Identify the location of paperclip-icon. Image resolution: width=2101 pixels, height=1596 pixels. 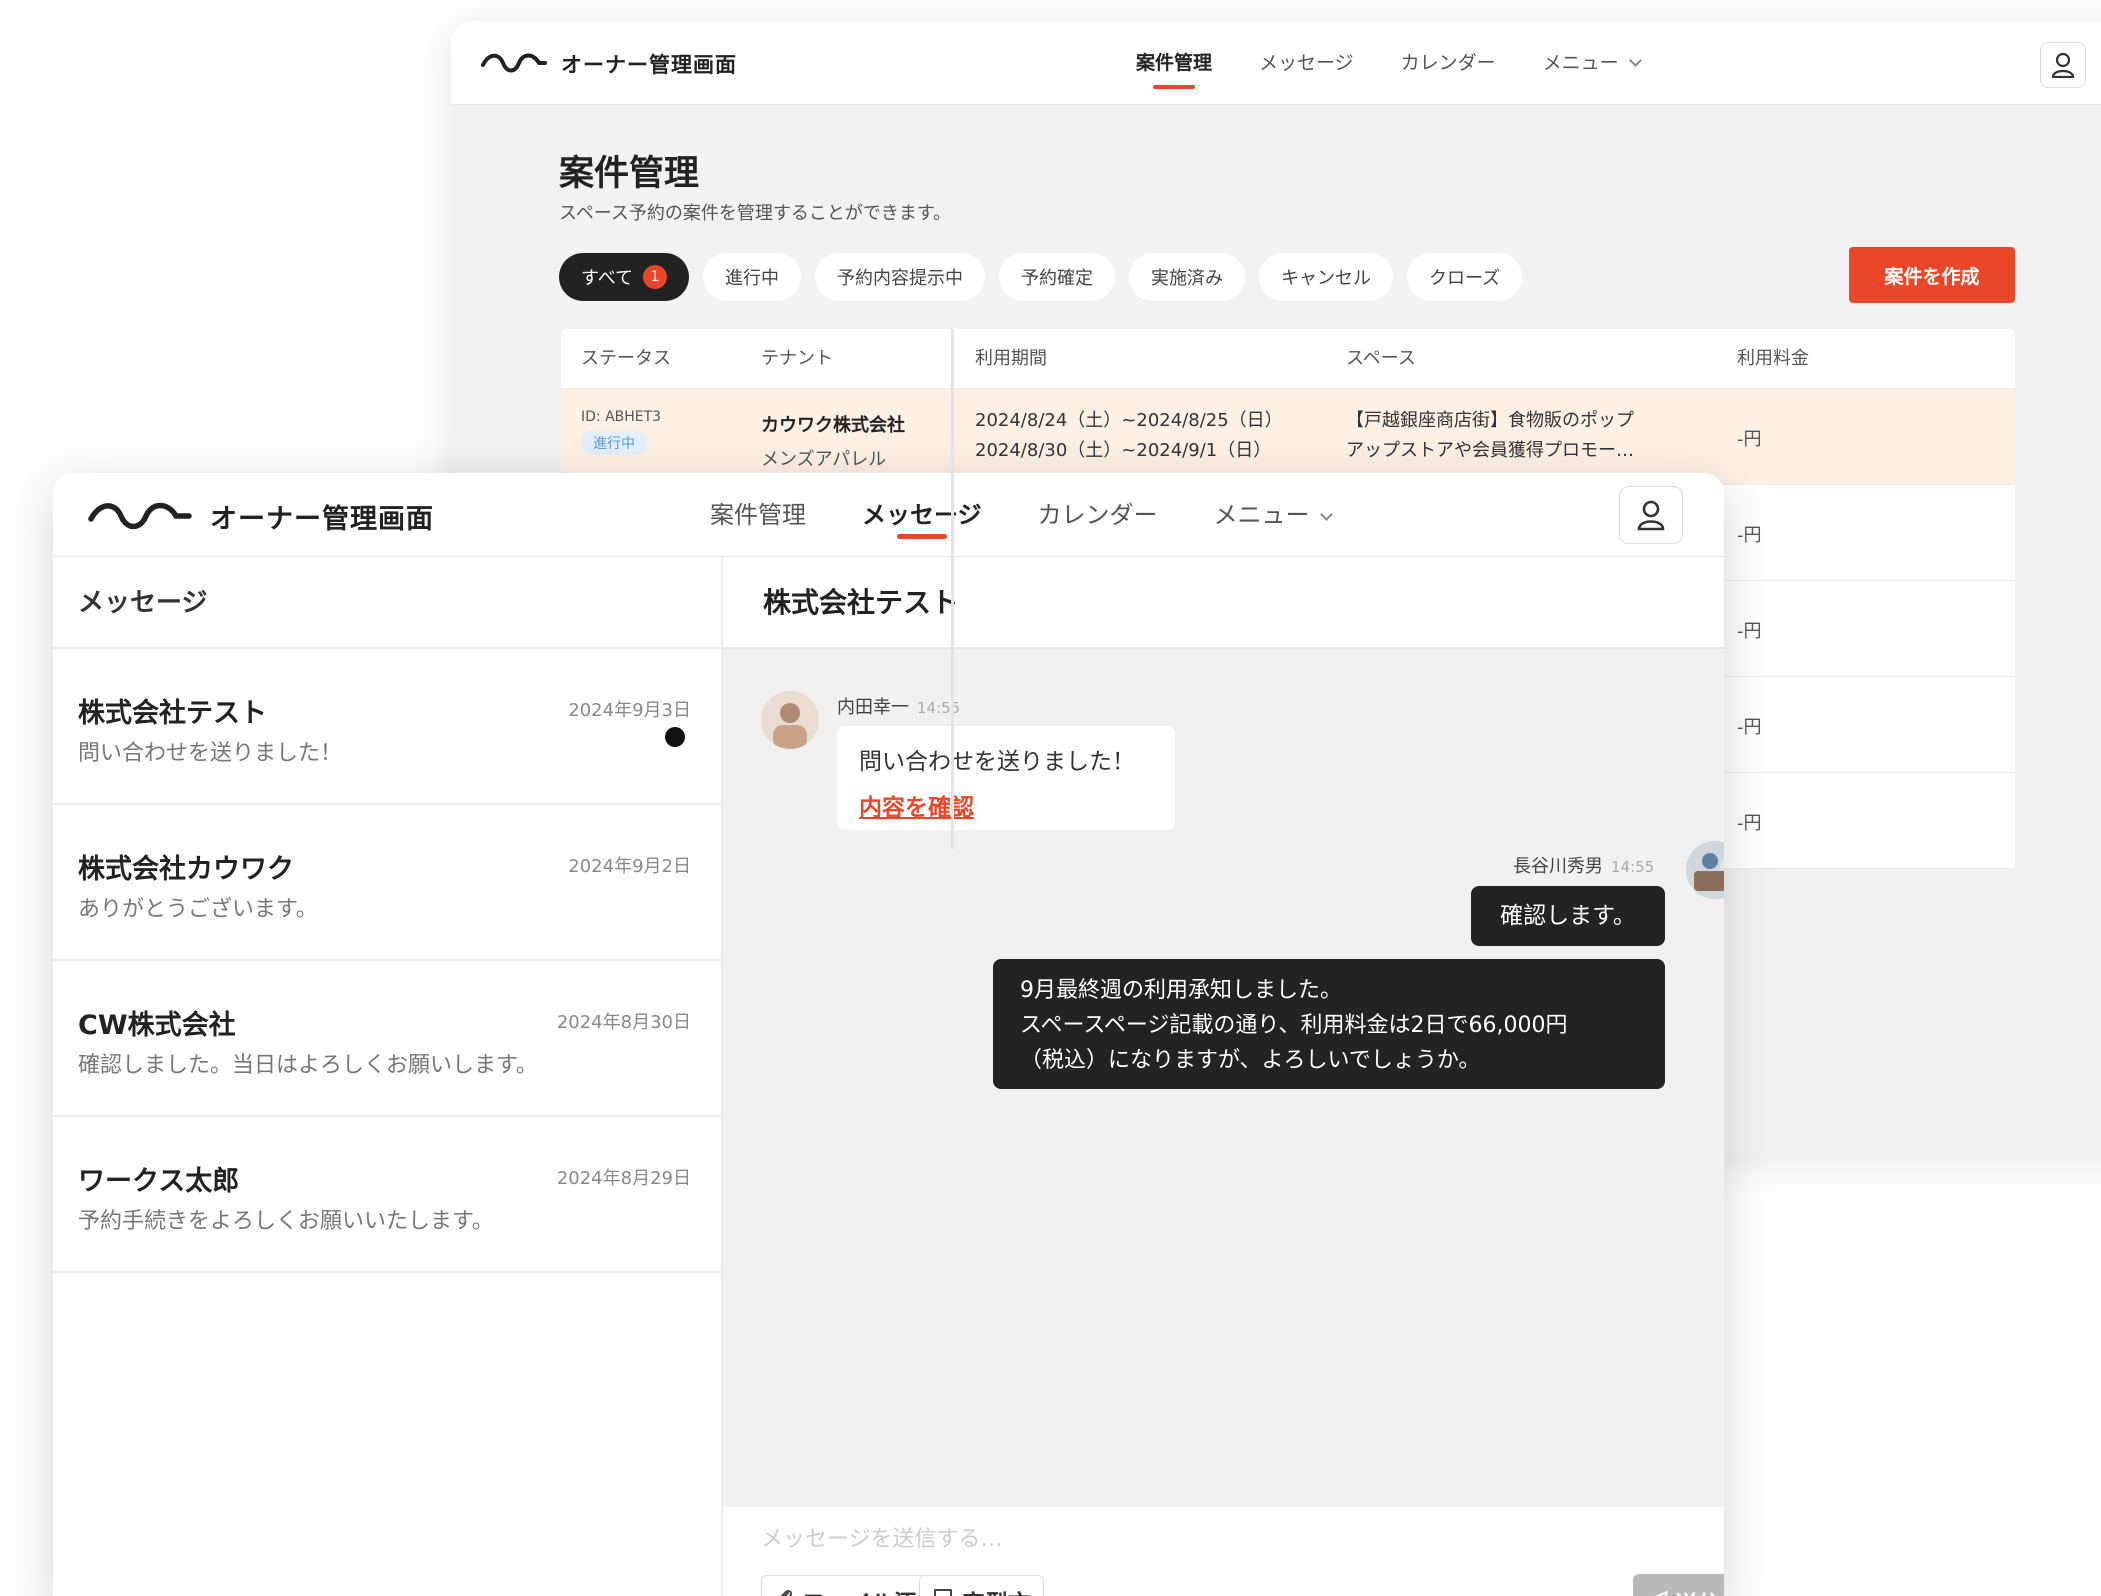
(784, 1591).